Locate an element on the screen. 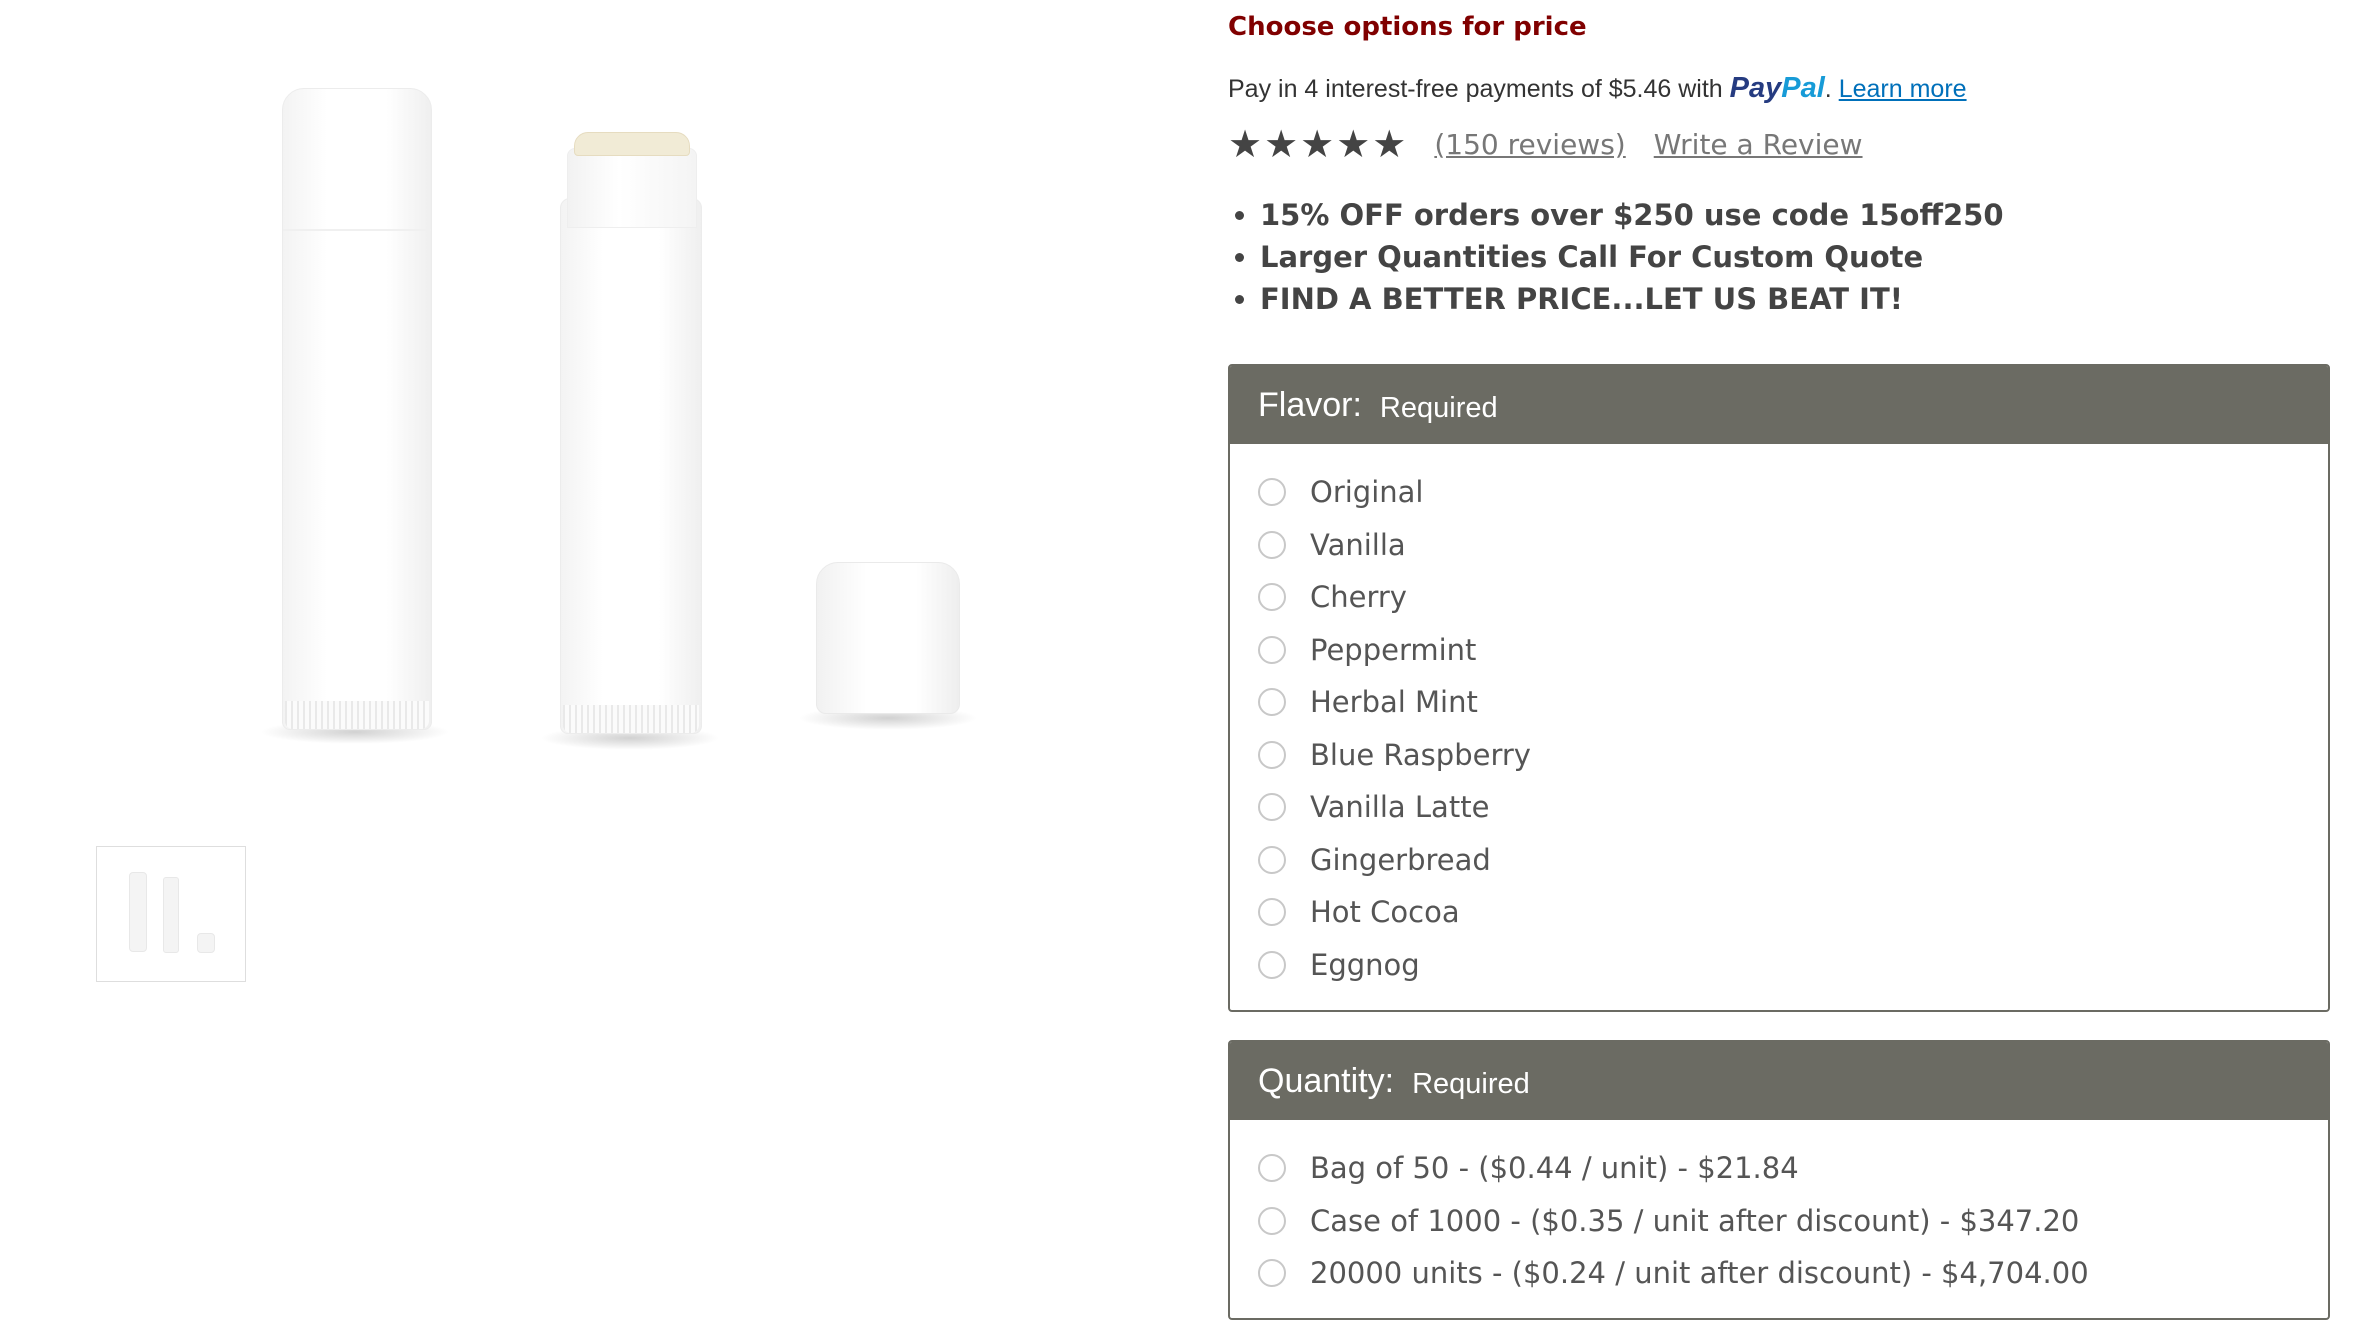  flavor-option-vanilla-latte: Vanilla Latte is located at coordinates (1793, 807).